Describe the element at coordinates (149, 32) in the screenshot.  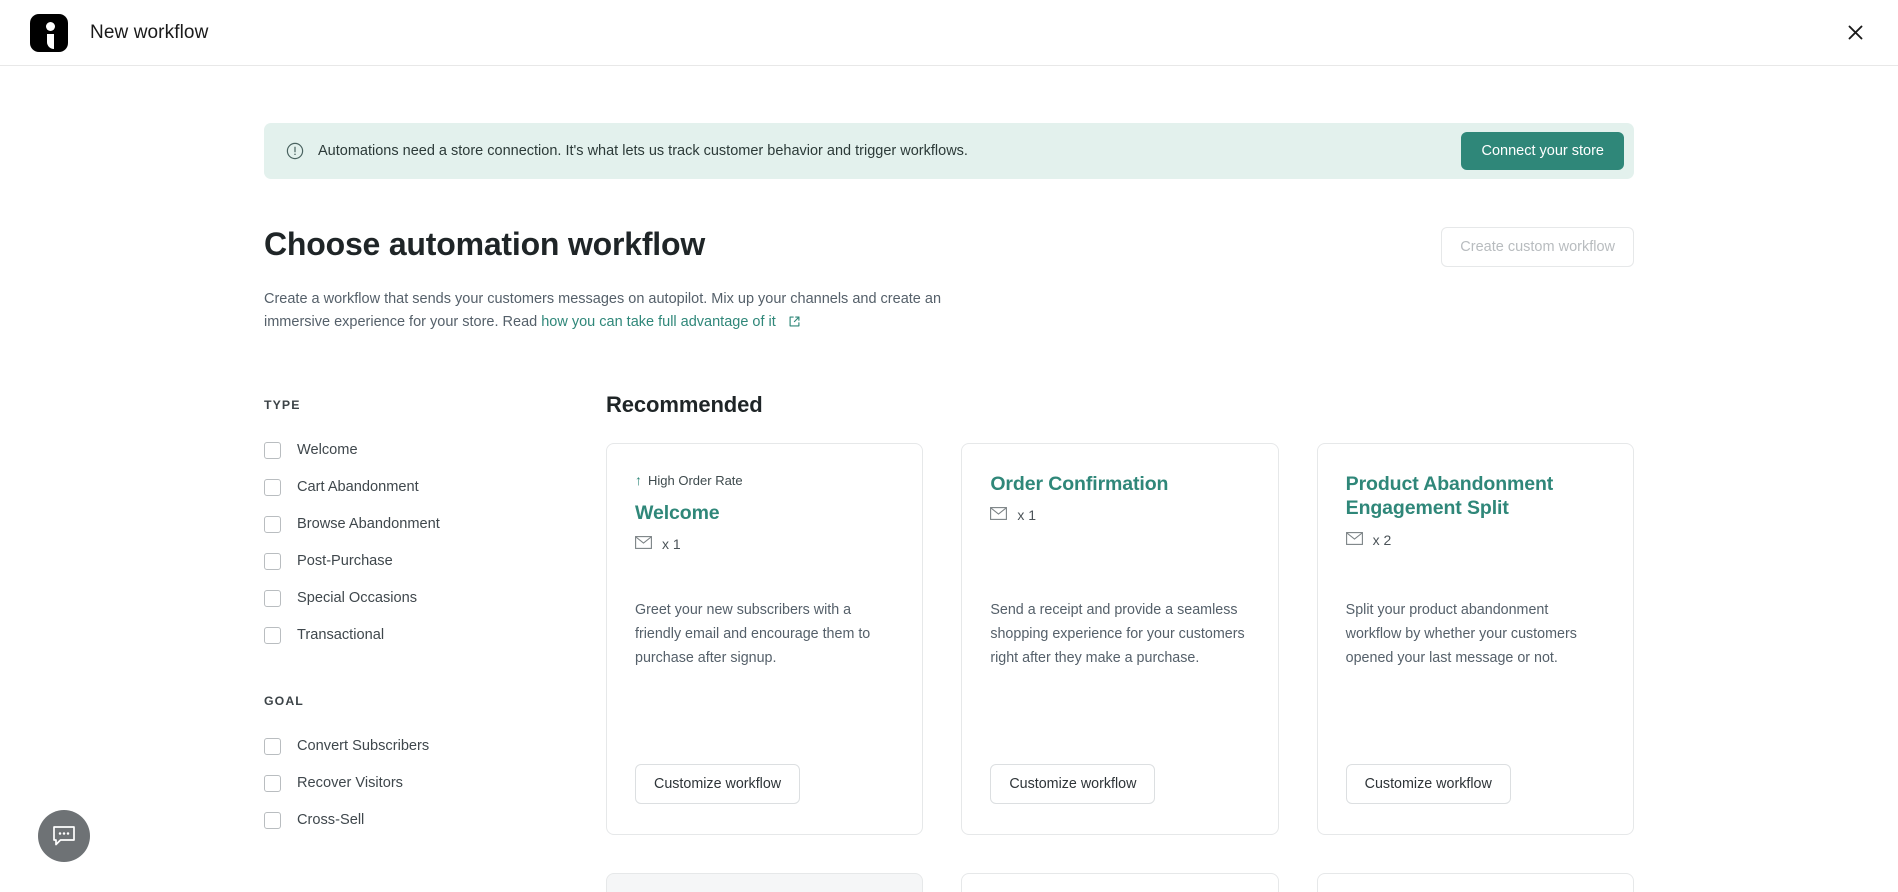
I see `window-title: New workflow` at that location.